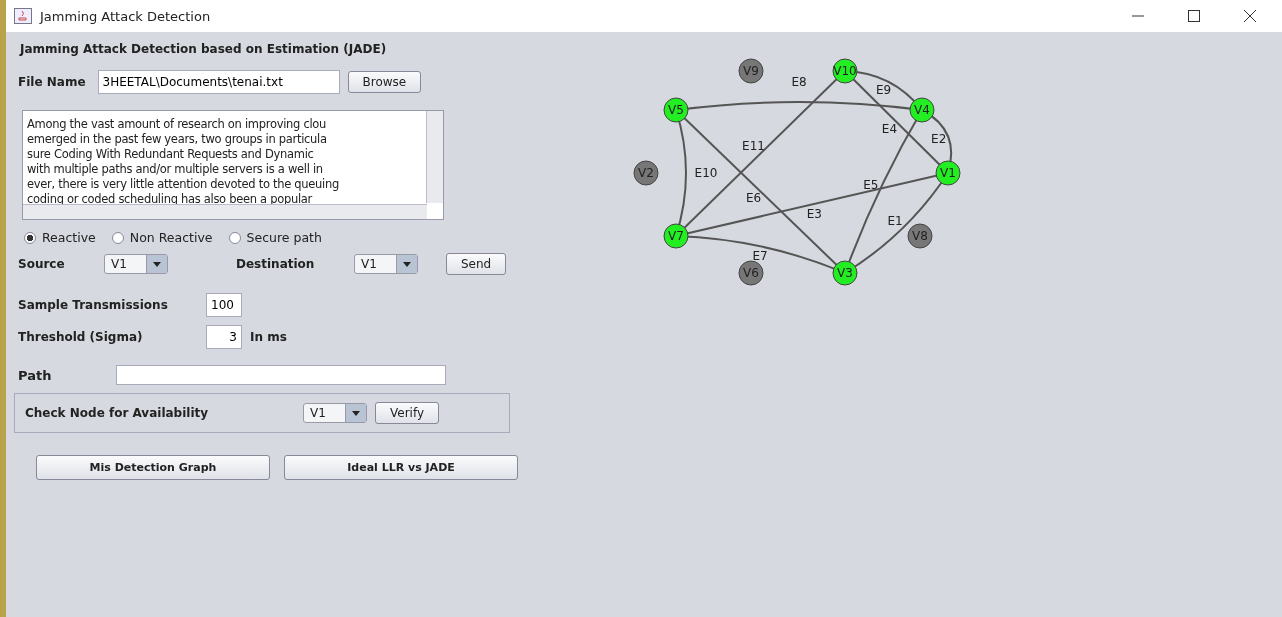 The width and height of the screenshot is (1282, 617). I want to click on graph-node: V1, so click(948, 173).